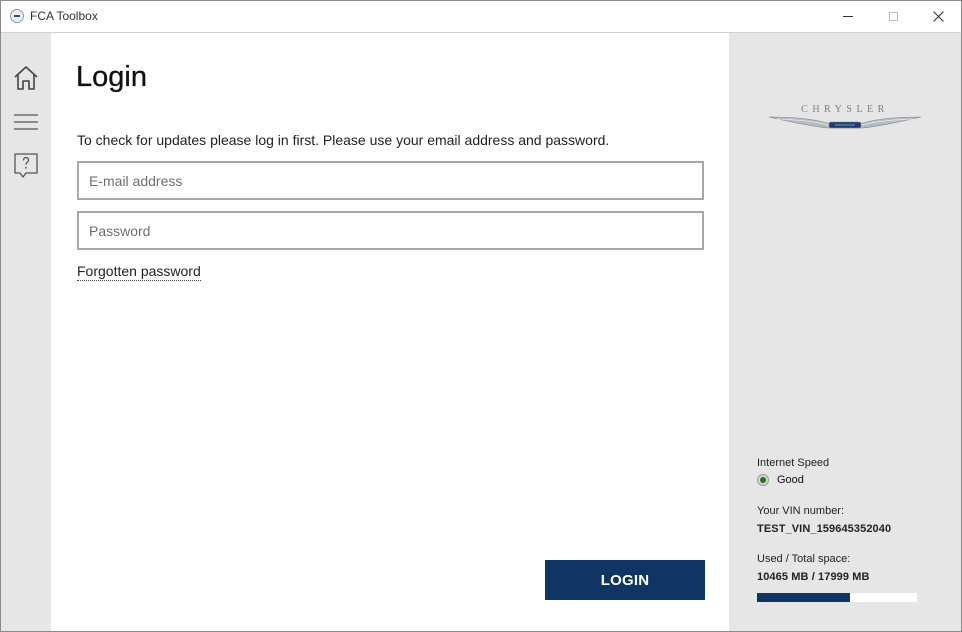  Describe the element at coordinates (111, 77) in the screenshot. I see `page-title: Login` at that location.